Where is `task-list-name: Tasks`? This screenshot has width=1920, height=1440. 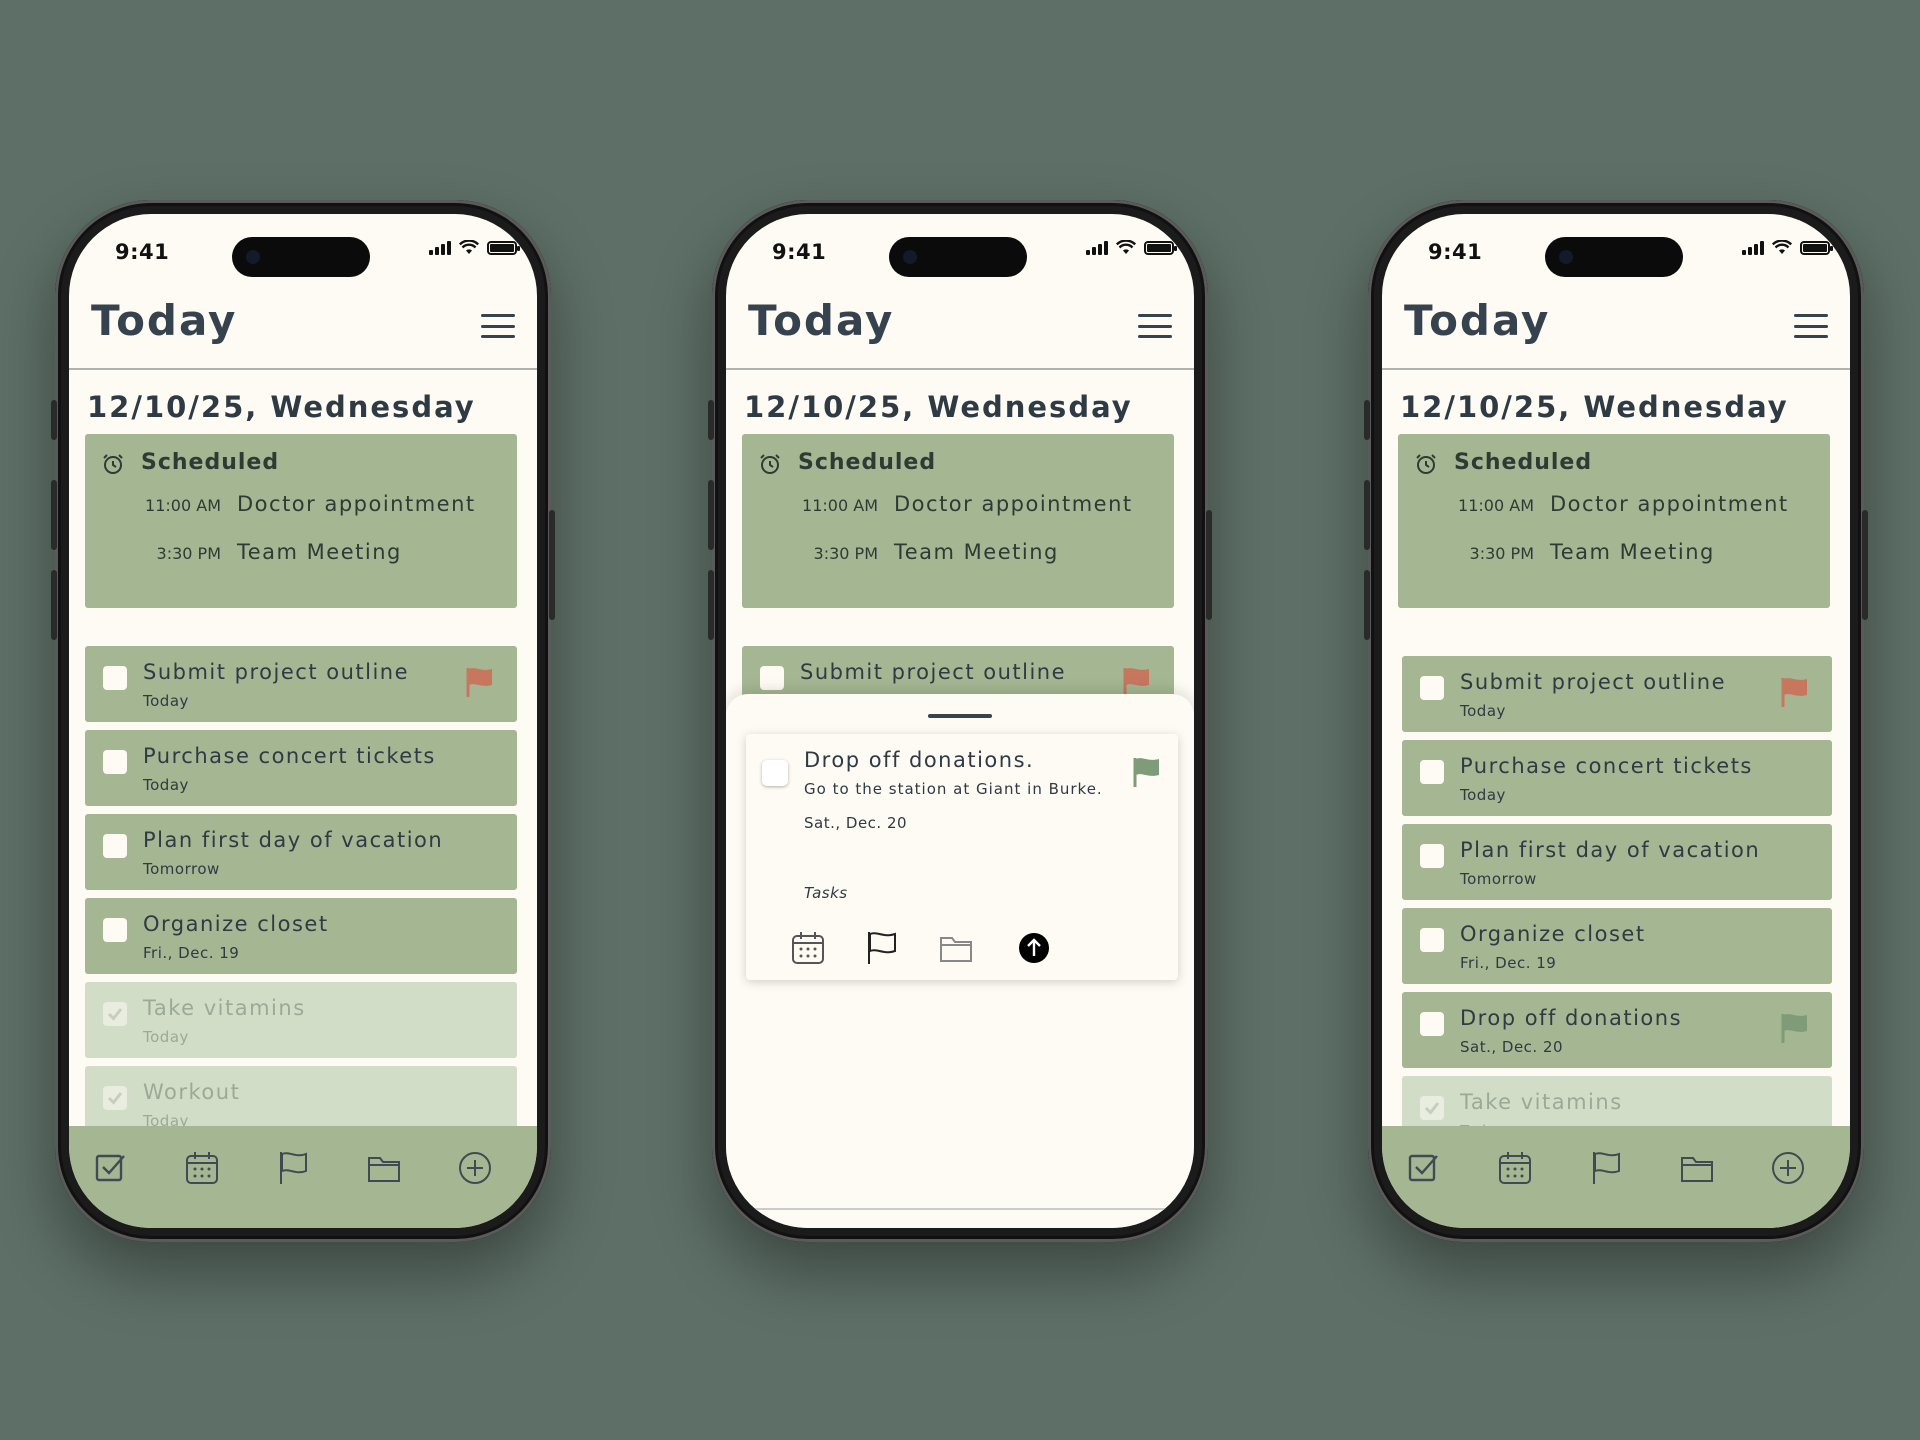 task-list-name: Tasks is located at coordinates (826, 893).